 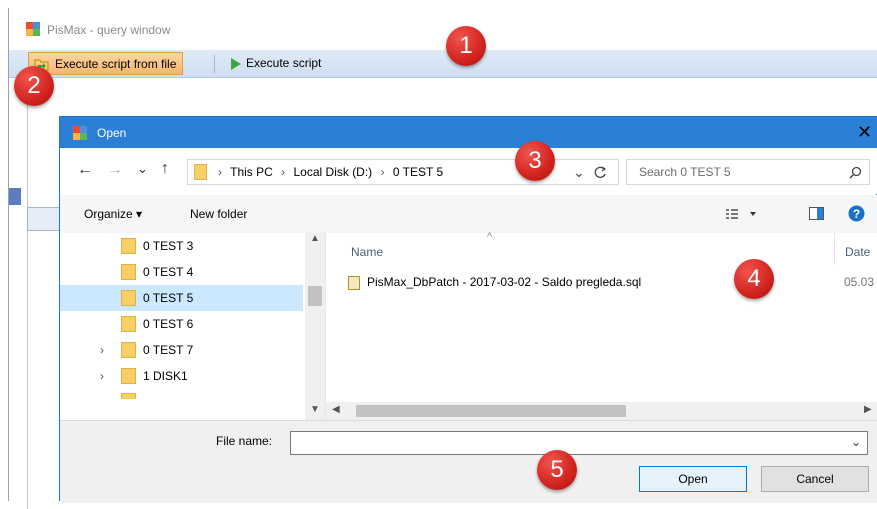 What do you see at coordinates (685, 172) in the screenshot?
I see `search-placeholder: Search 0 TEST 5` at bounding box center [685, 172].